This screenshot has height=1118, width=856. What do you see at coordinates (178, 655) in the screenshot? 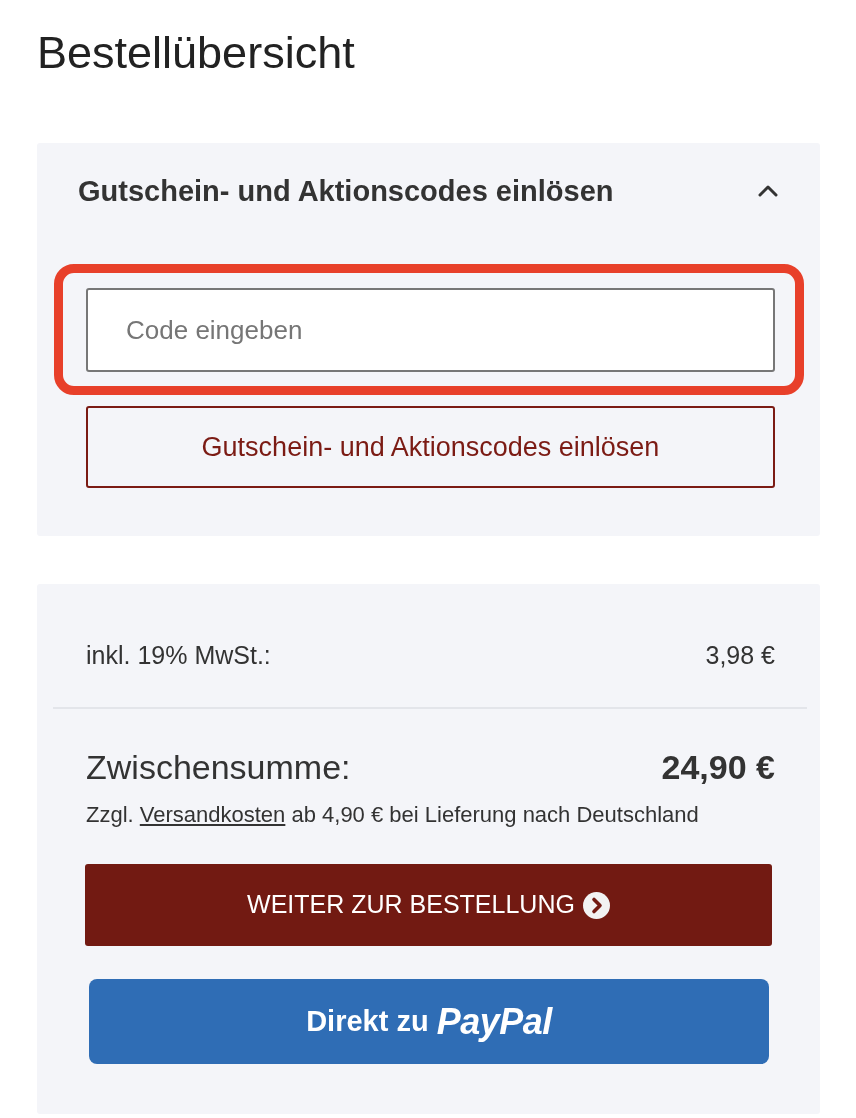
I see `tax-label: inkl. 19% MwSt.:` at bounding box center [178, 655].